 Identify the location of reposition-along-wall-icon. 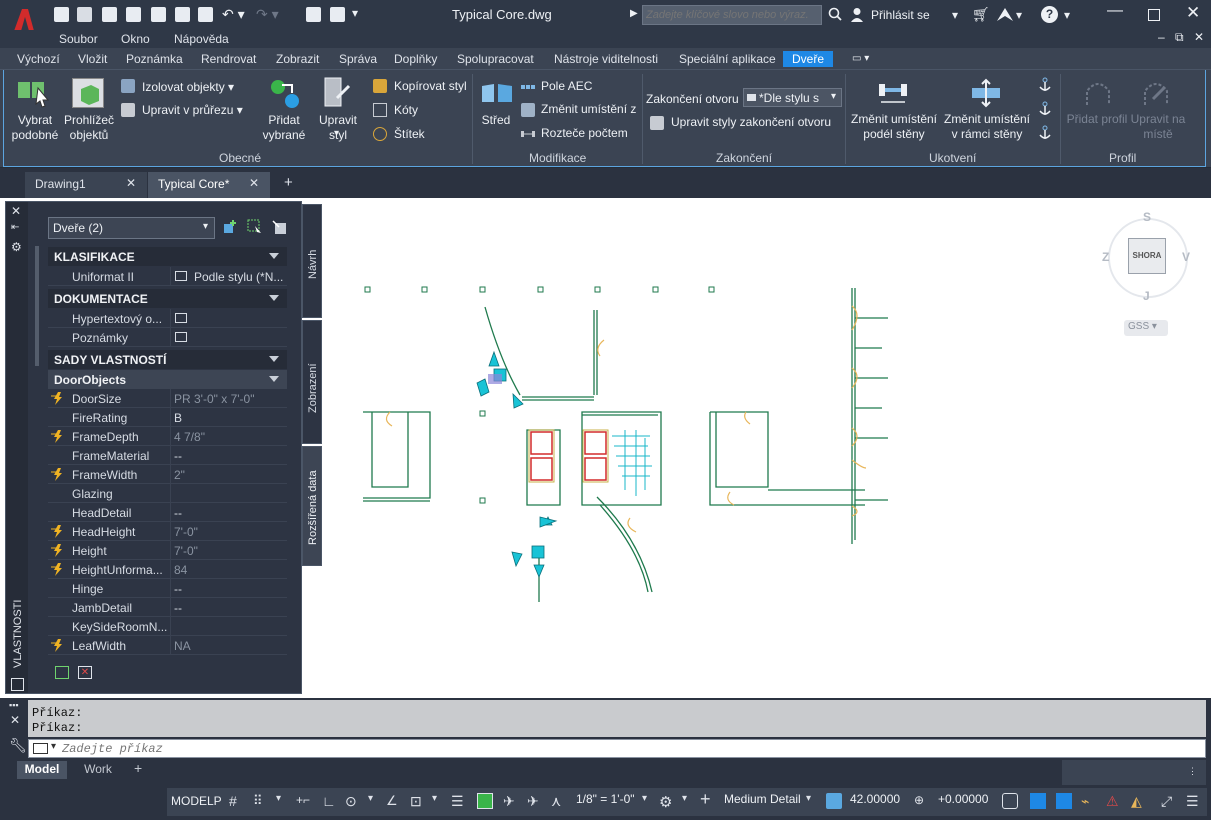
(893, 93).